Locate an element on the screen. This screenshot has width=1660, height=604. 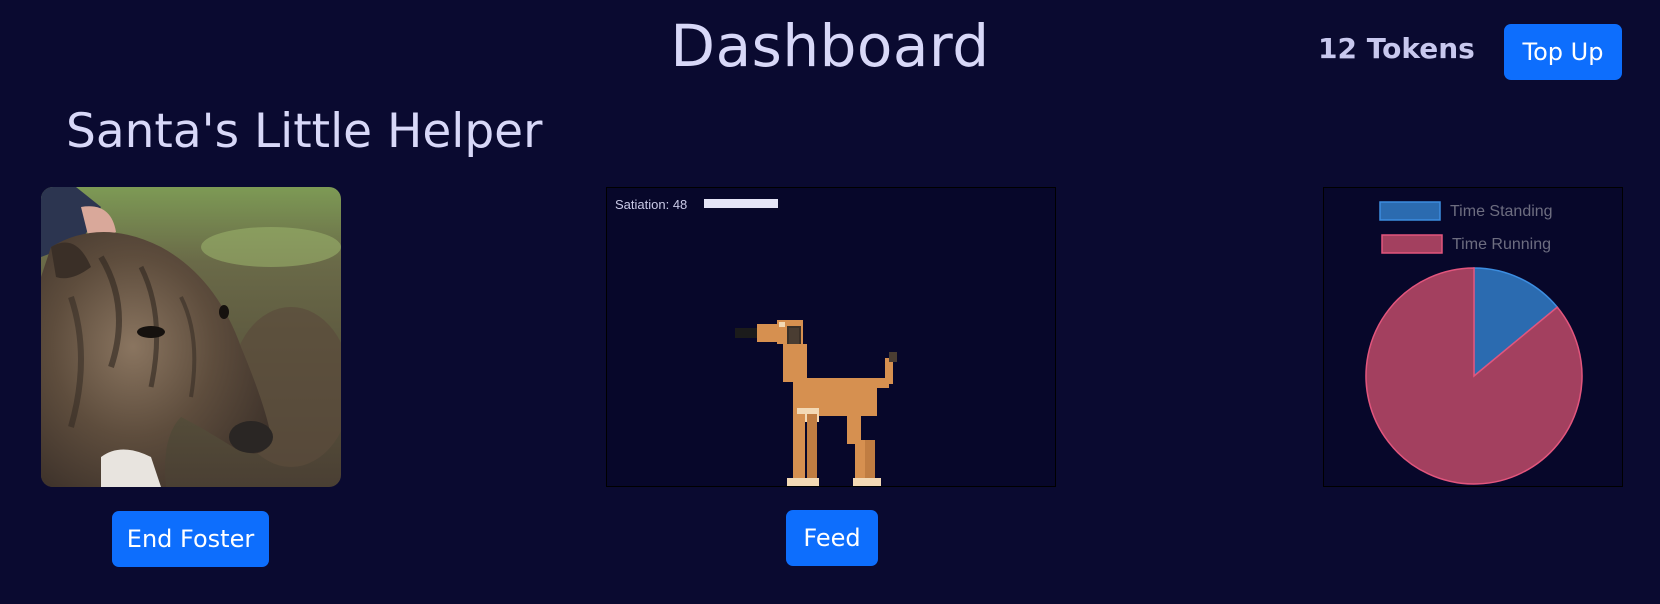
pet-photo is located at coordinates (191, 337).